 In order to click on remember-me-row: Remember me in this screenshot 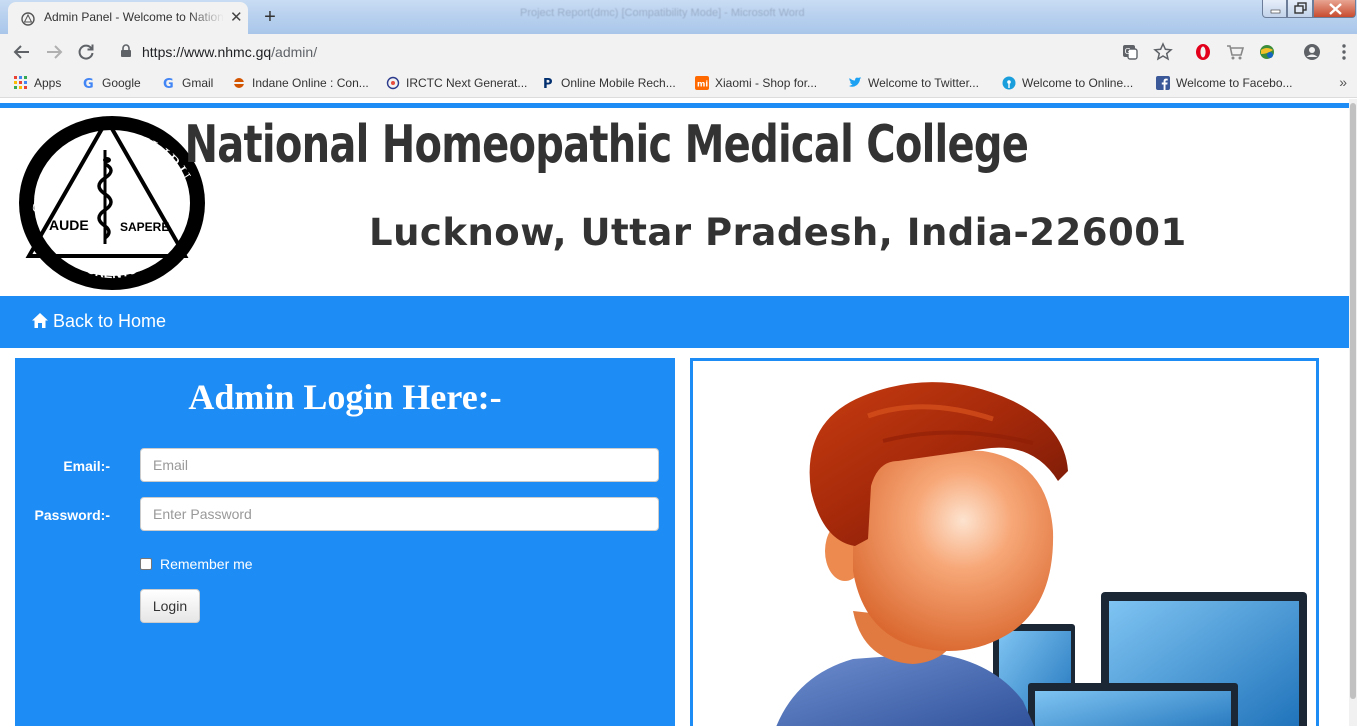, I will do `click(196, 564)`.